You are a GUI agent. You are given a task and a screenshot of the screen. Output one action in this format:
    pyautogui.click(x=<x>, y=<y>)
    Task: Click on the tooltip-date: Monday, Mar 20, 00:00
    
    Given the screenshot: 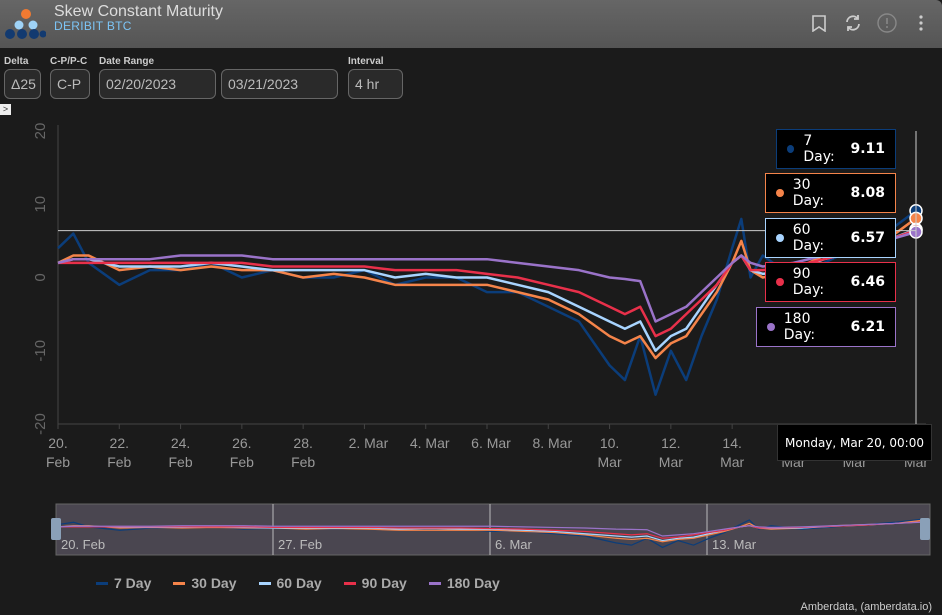 What is the action you would take?
    pyautogui.click(x=854, y=442)
    